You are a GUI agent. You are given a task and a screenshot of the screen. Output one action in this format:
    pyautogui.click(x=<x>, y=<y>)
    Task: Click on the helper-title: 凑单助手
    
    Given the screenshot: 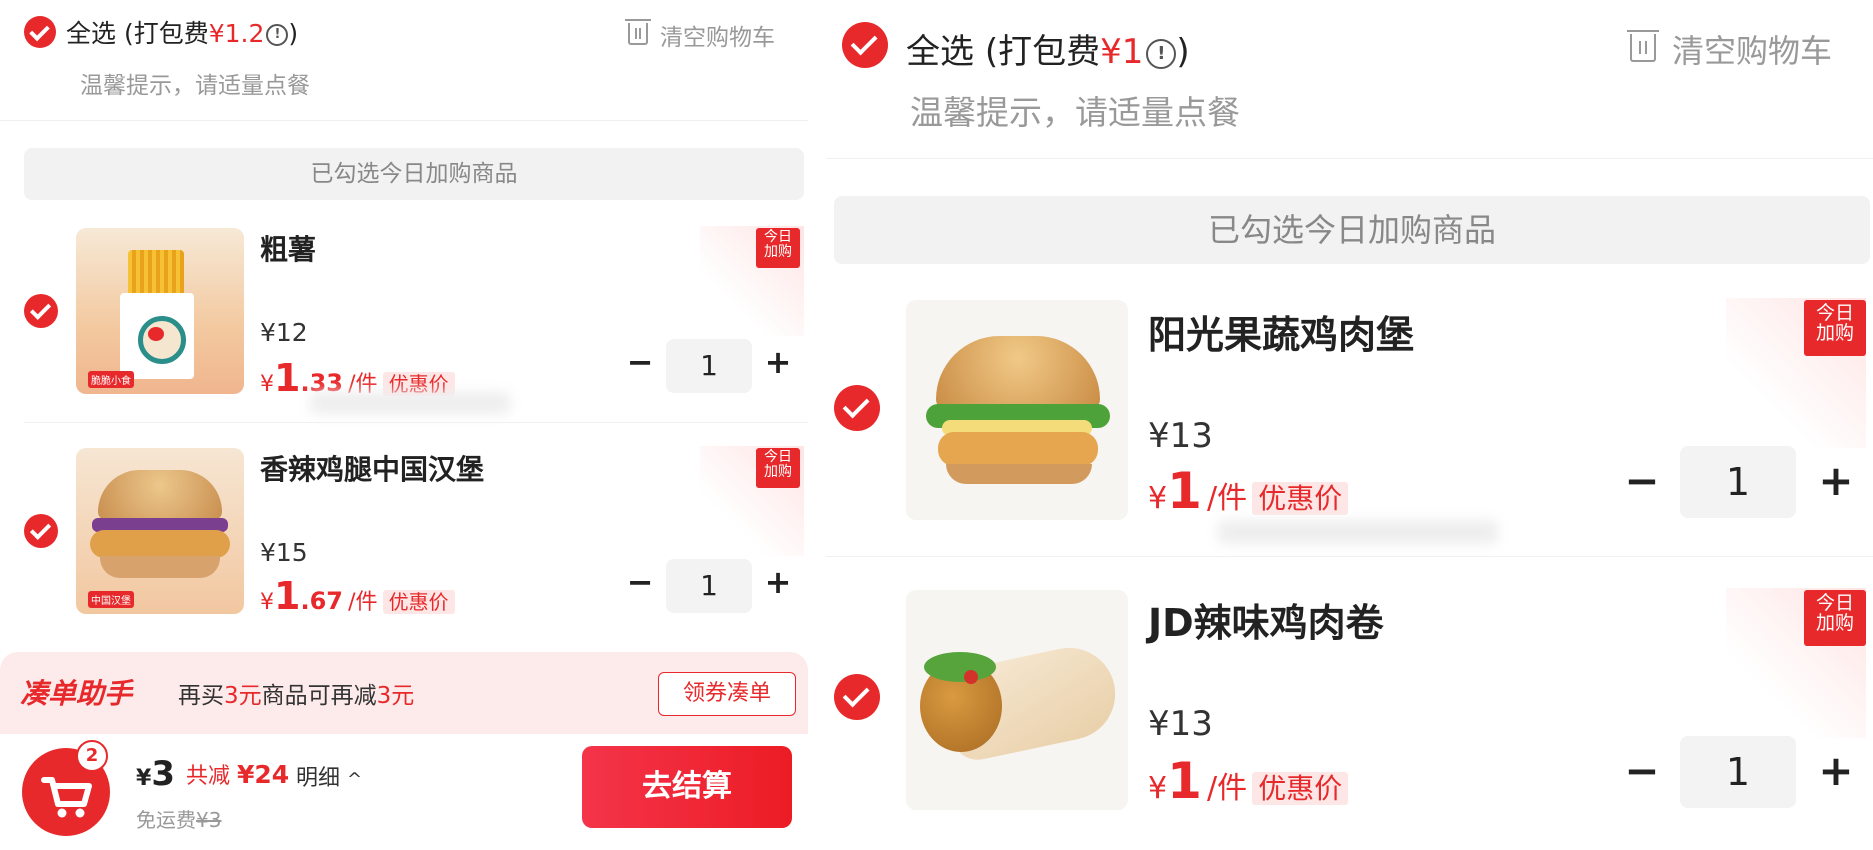 What is the action you would take?
    pyautogui.click(x=76, y=693)
    